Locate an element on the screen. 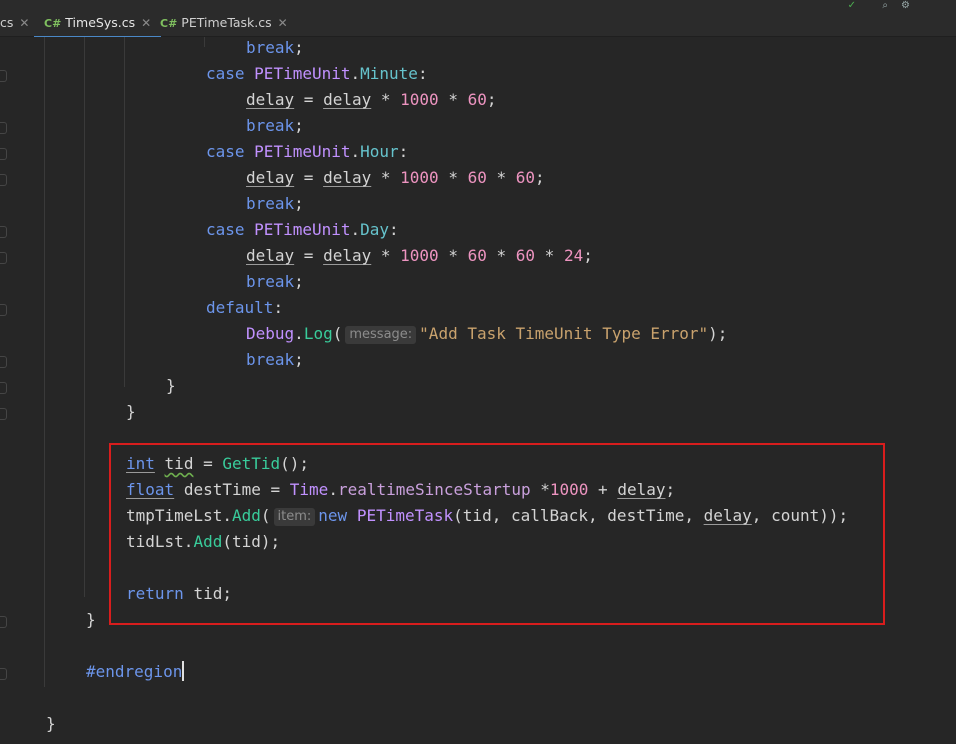 This screenshot has height=744, width=956. code-line: delay = delay * 1000 * 60; is located at coordinates (371, 99).